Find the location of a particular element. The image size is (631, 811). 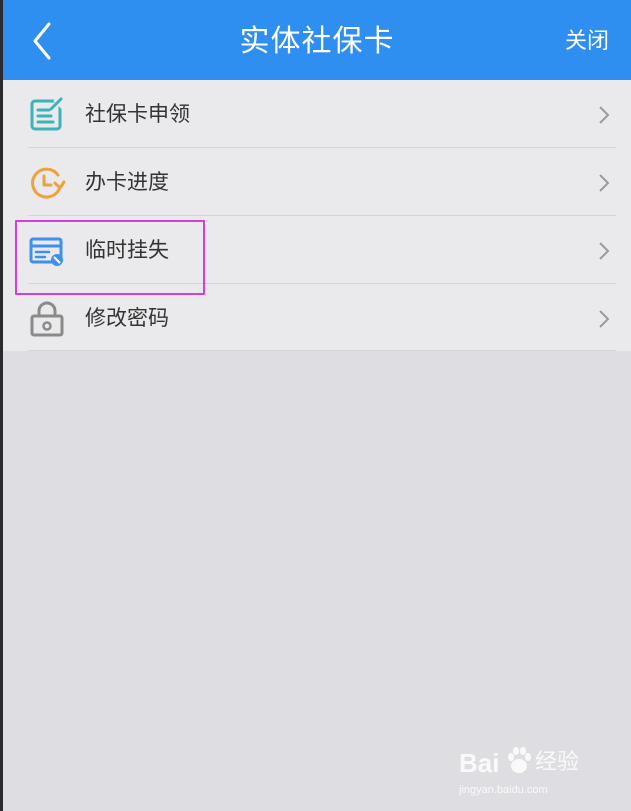

progress-clock-icon is located at coordinates (48, 183).